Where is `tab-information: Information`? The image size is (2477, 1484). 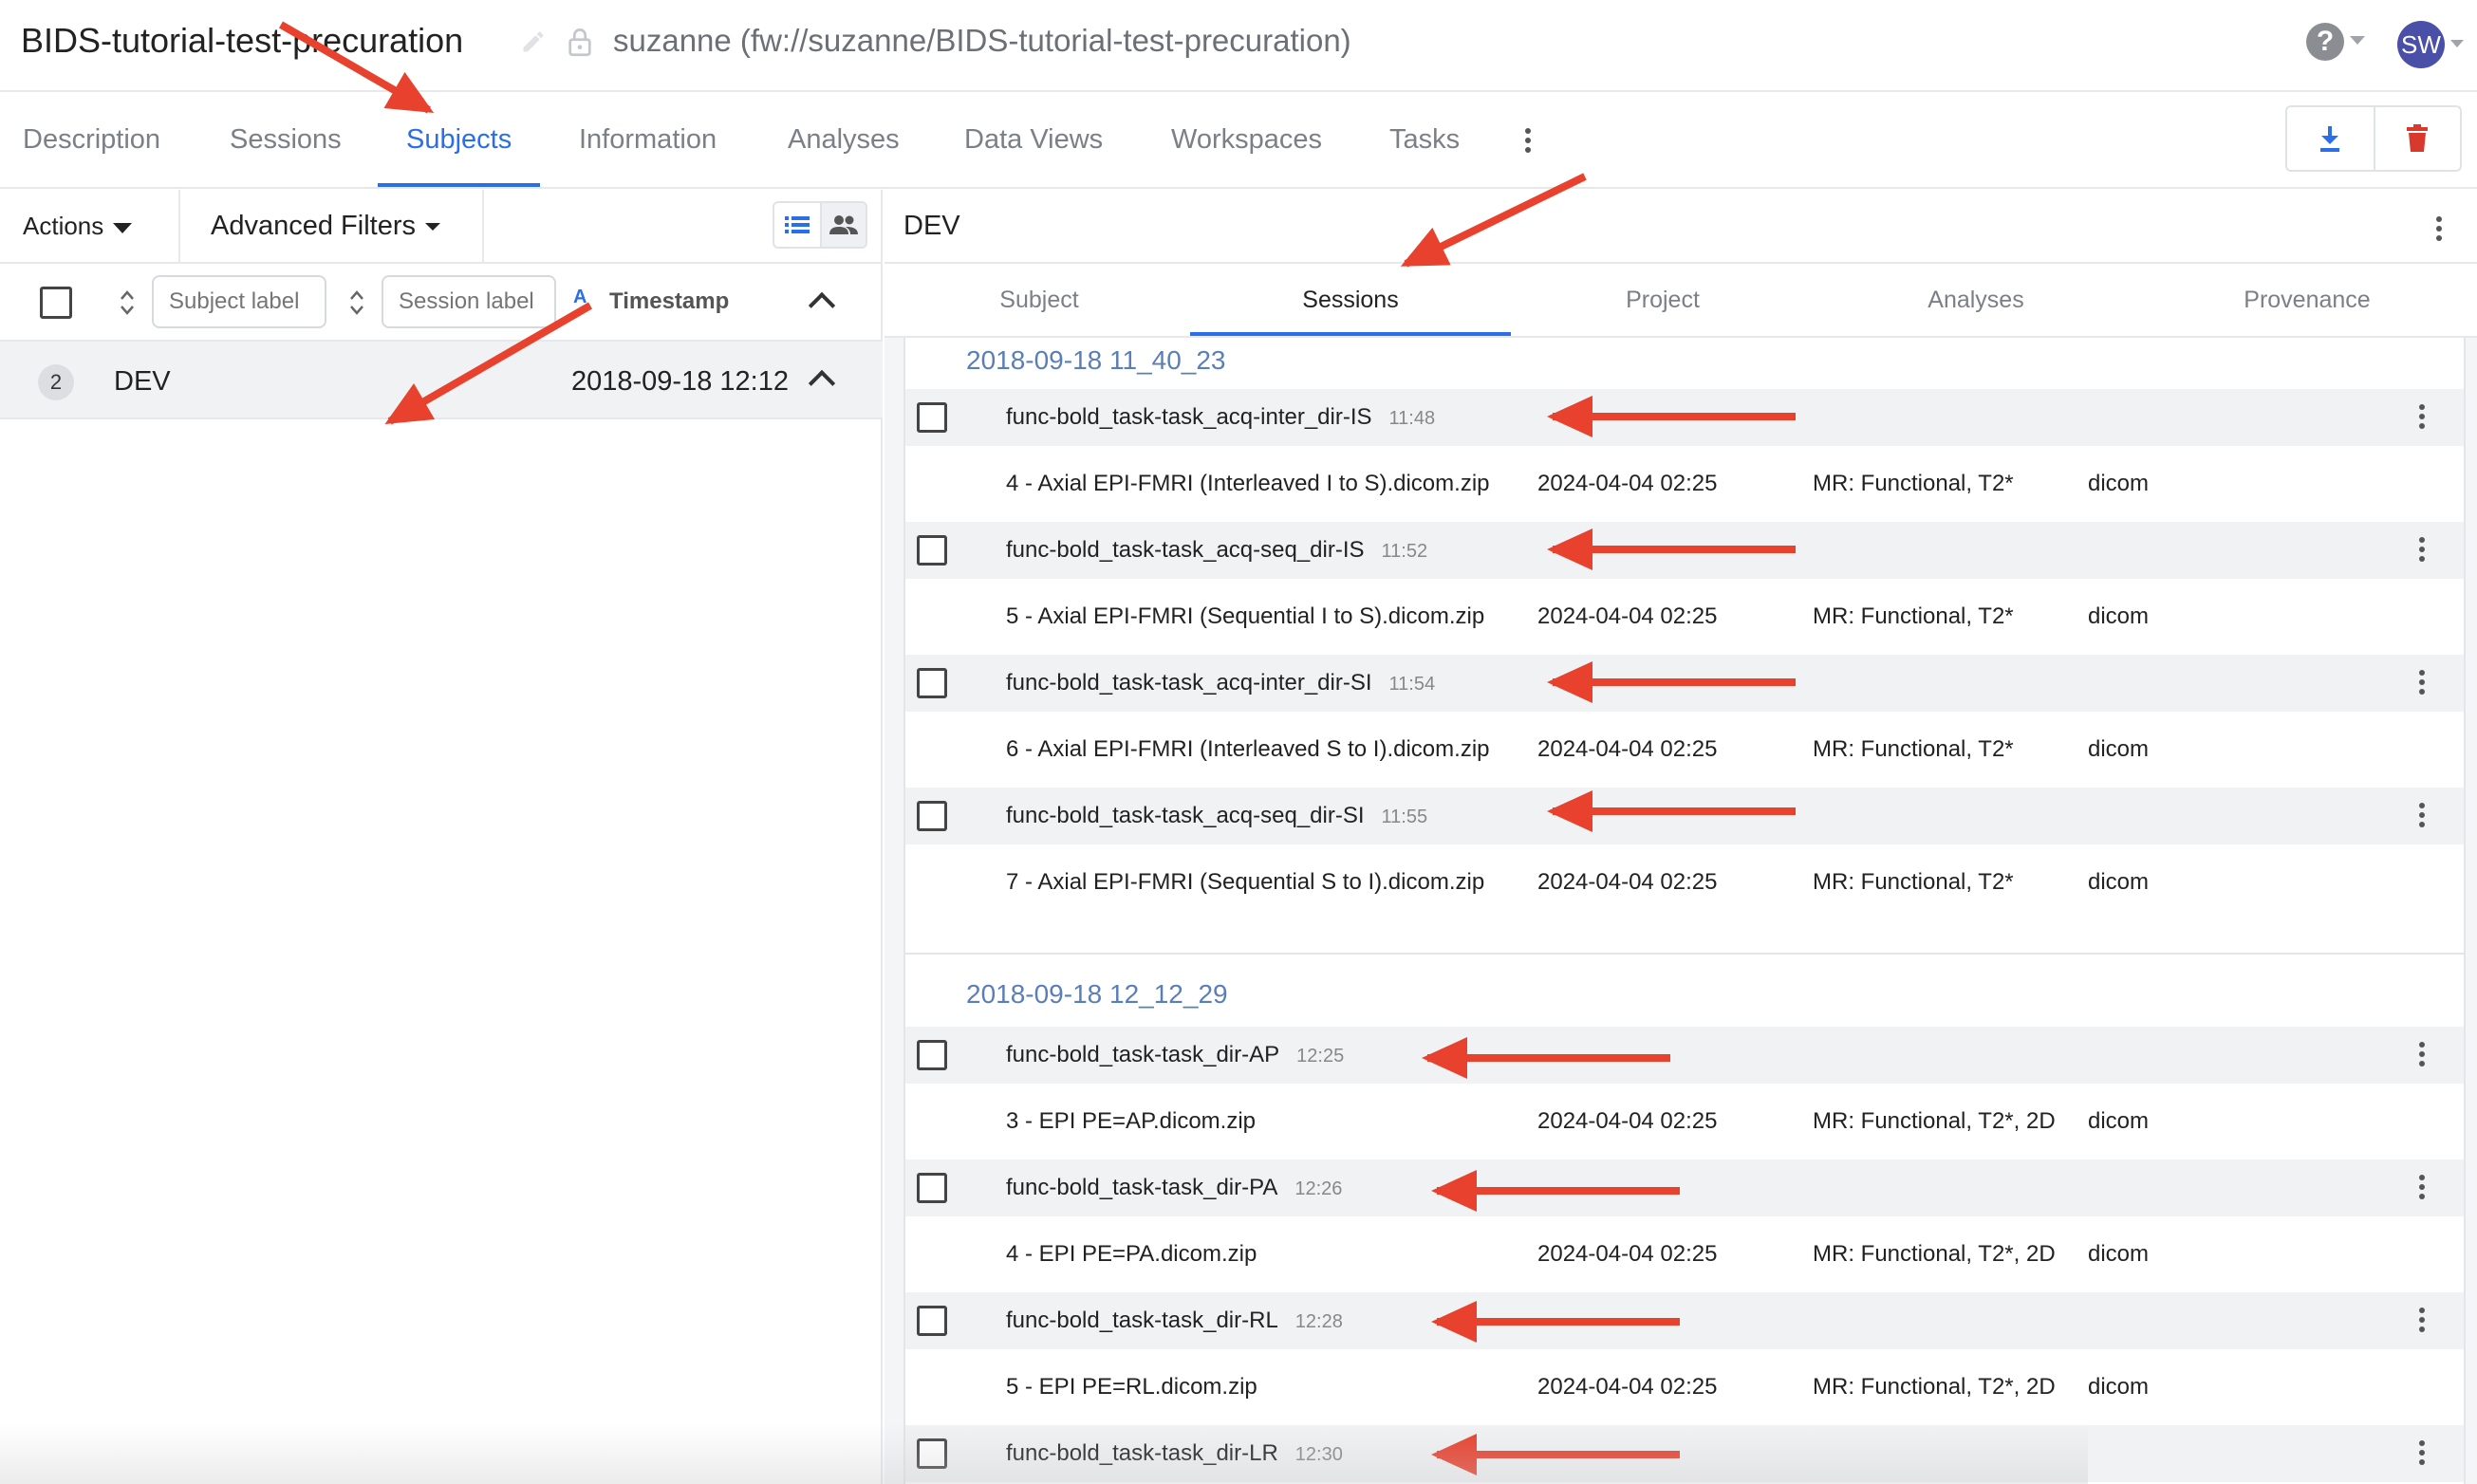
tab-information: Information is located at coordinates (647, 141).